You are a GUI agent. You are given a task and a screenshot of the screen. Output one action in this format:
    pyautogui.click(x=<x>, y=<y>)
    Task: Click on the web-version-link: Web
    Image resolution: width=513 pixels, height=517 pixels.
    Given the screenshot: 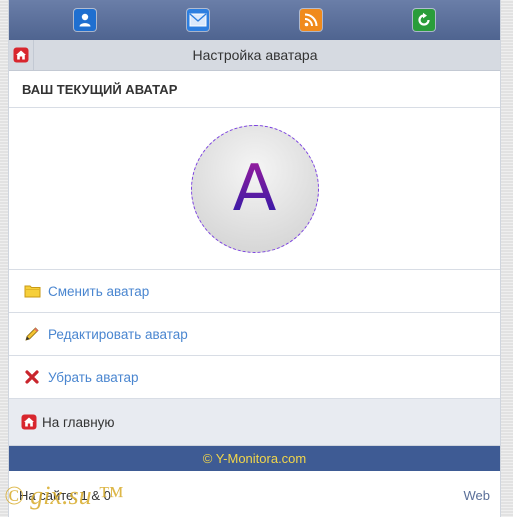 What is the action you would take?
    pyautogui.click(x=477, y=495)
    